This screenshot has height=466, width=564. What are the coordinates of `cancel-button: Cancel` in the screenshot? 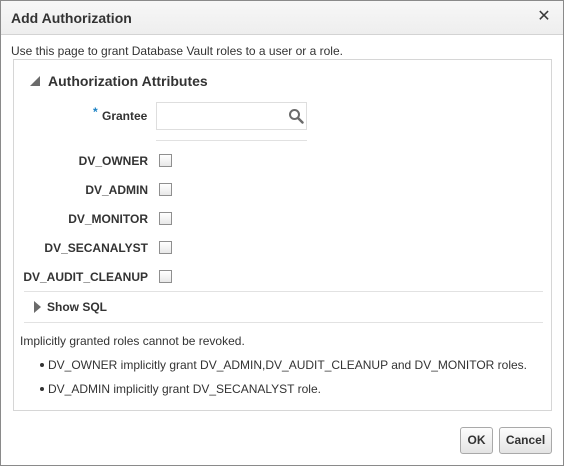 It's located at (525, 440).